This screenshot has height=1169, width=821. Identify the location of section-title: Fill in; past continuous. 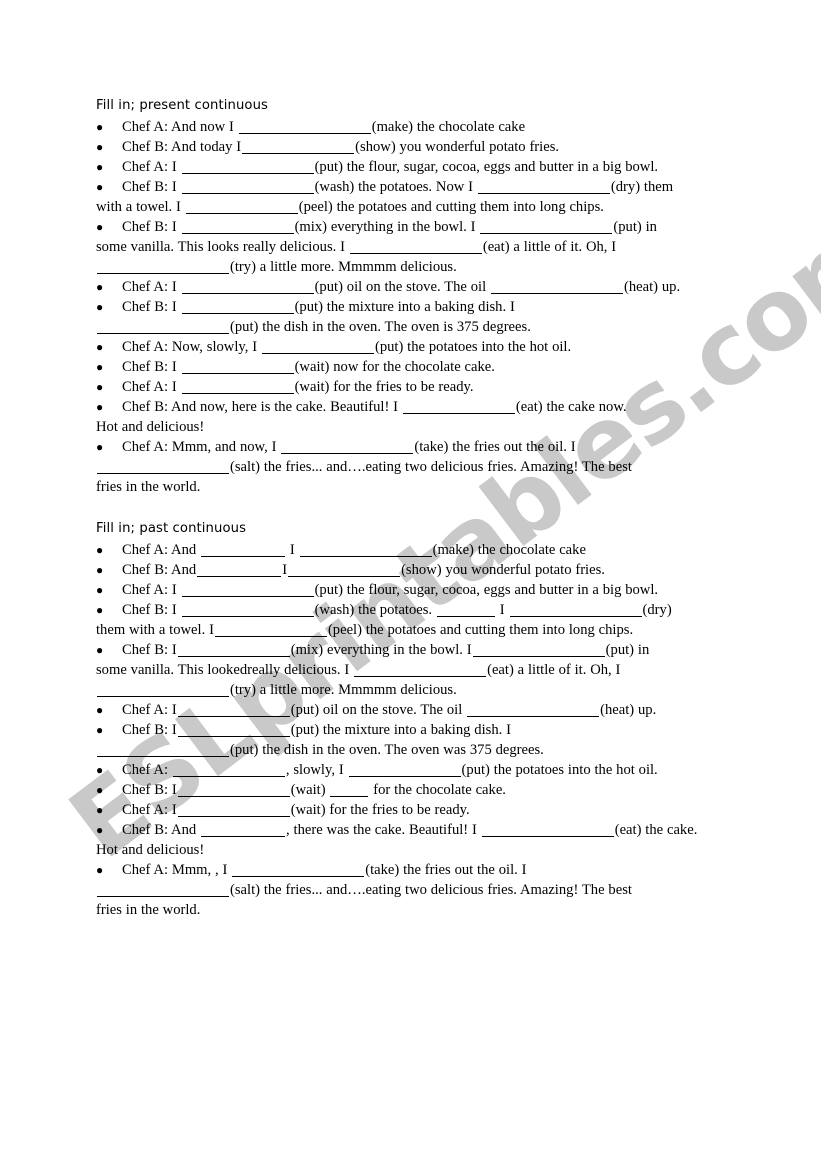
(171, 528).